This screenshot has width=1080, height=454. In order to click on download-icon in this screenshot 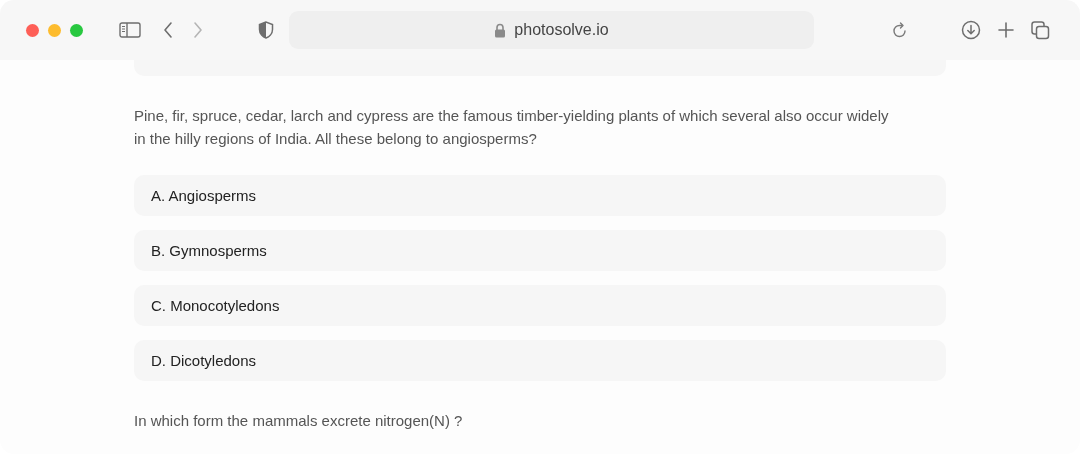, I will do `click(971, 30)`.